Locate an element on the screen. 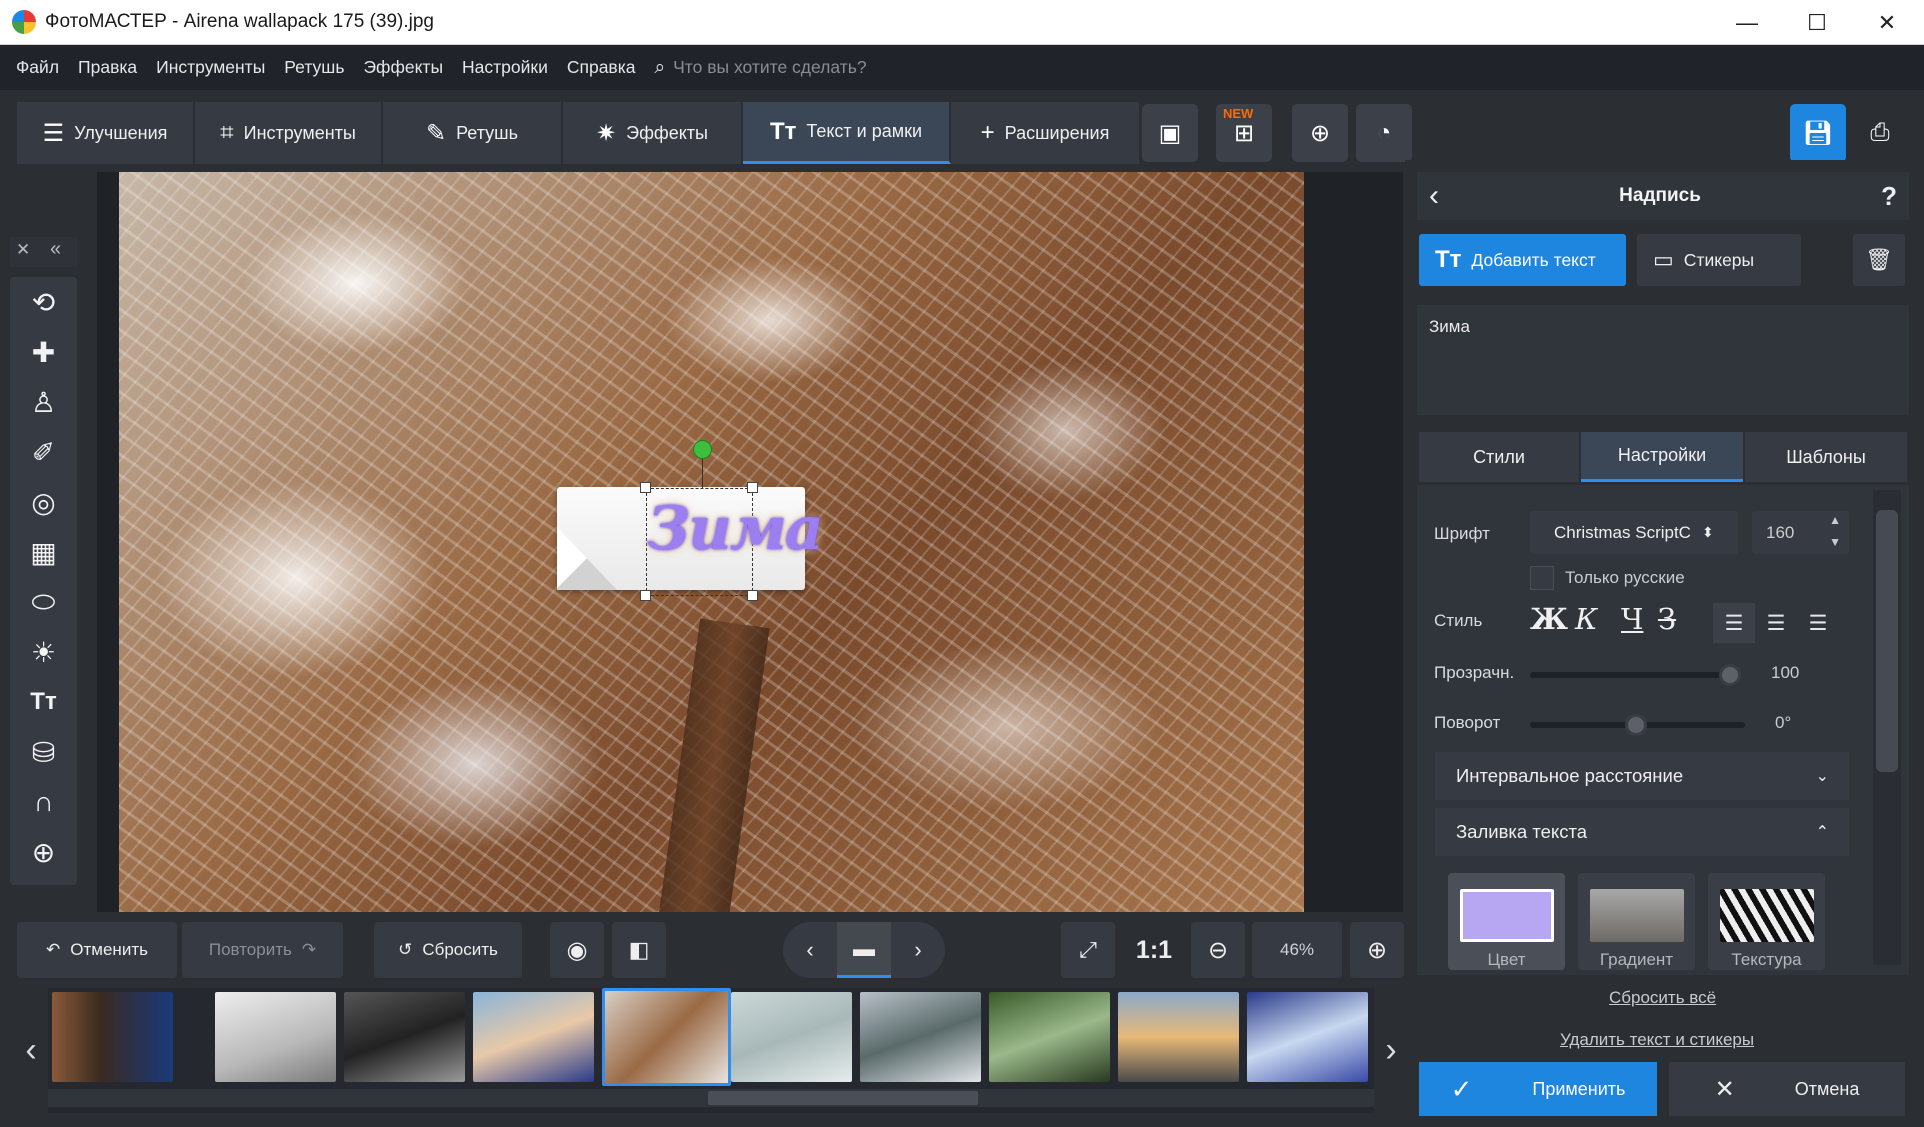 This screenshot has width=1924, height=1127. menu-tools: Инструменты is located at coordinates (210, 67).